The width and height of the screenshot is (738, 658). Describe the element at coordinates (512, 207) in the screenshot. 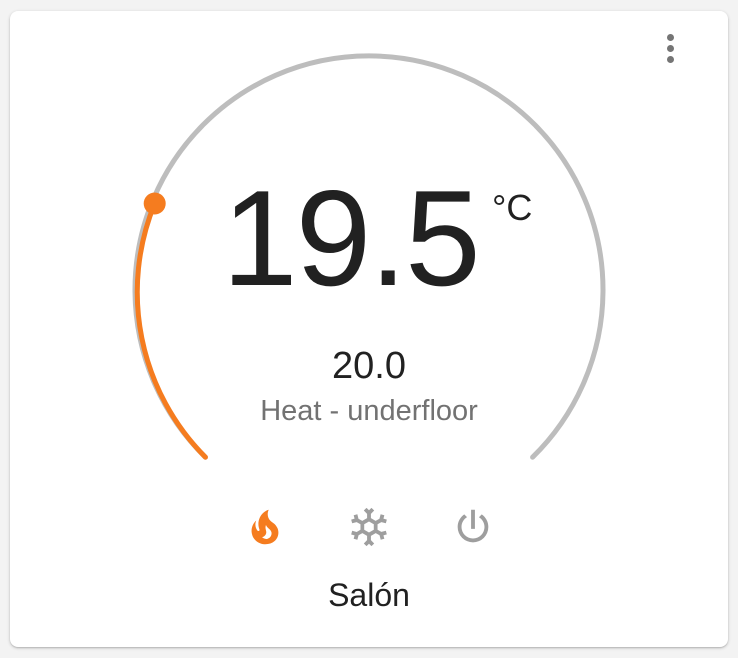

I see `temperature-unit: °C` at that location.